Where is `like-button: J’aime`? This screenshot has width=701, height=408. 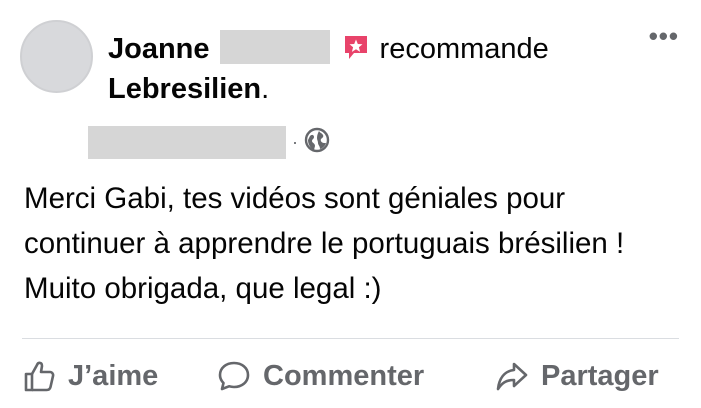
like-button: J’aime is located at coordinates (90, 376).